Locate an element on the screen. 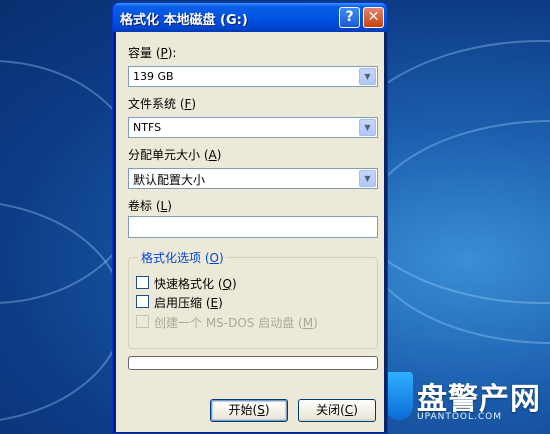 This screenshot has height=434, width=550. logo-u-icon is located at coordinates (399, 396).